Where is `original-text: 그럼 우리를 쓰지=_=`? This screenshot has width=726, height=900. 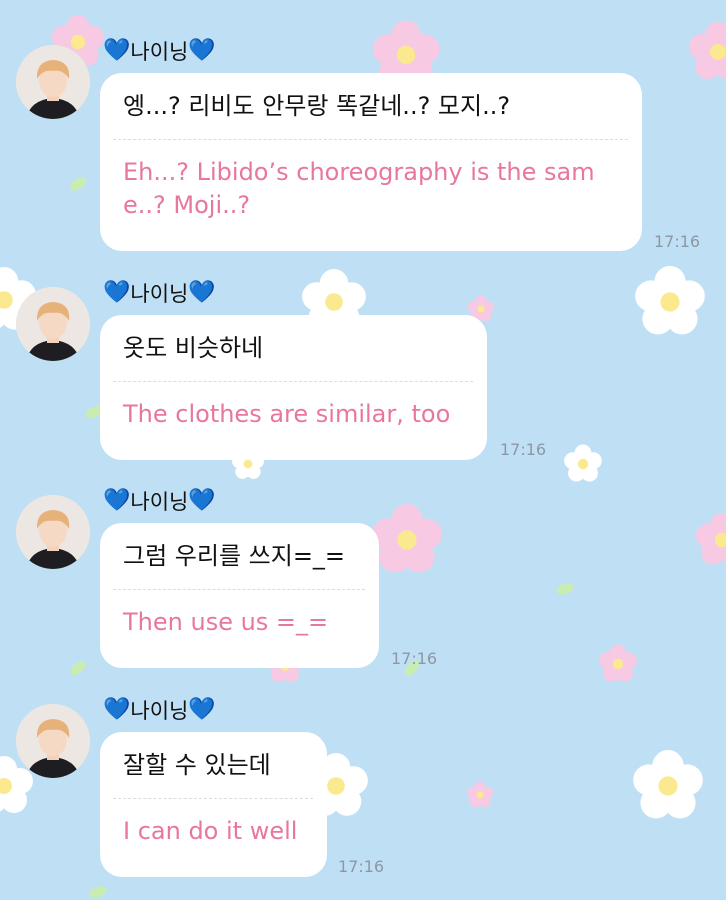 original-text: 그럼 우리를 쓰지=_= is located at coordinates (234, 556).